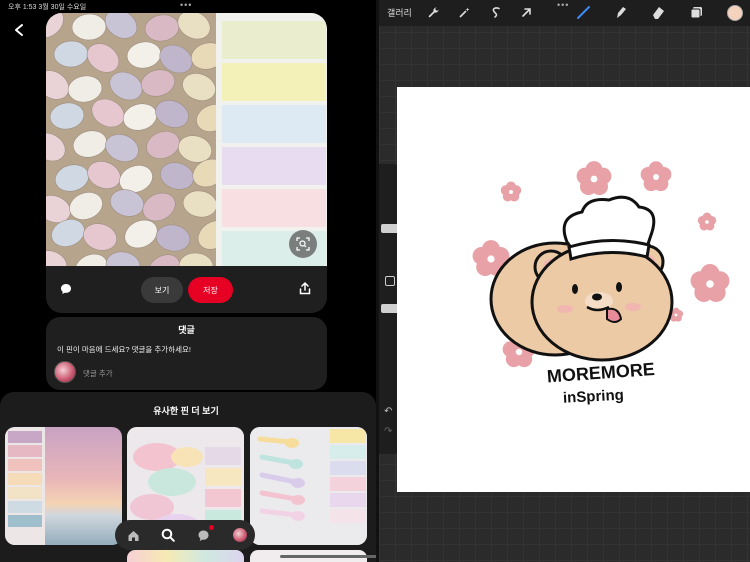 This screenshot has height=562, width=750. Describe the element at coordinates (735, 13) in the screenshot. I see `color-picker-swatch` at that location.